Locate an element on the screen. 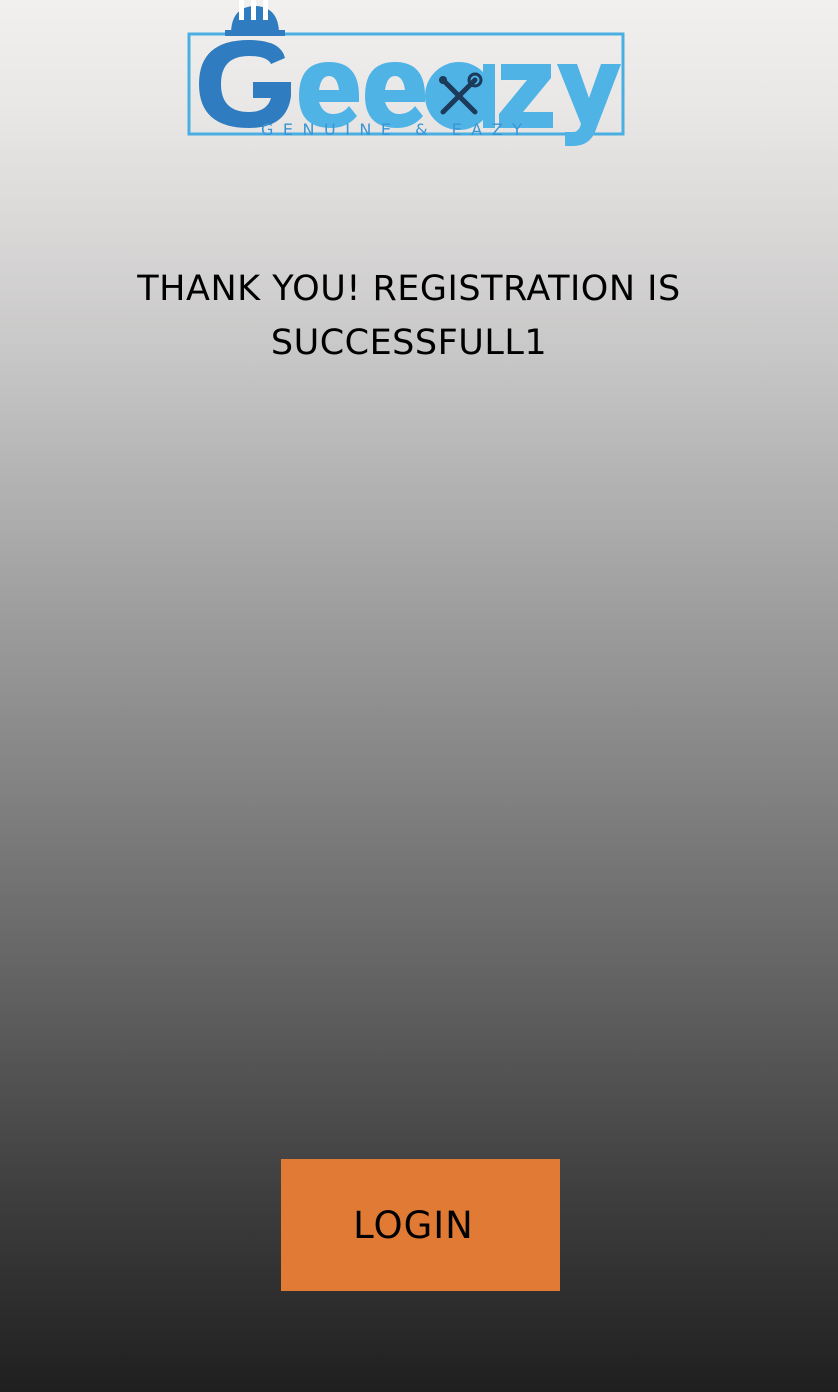 The image size is (838, 1392). login-button: LOGIN is located at coordinates (420, 1225).